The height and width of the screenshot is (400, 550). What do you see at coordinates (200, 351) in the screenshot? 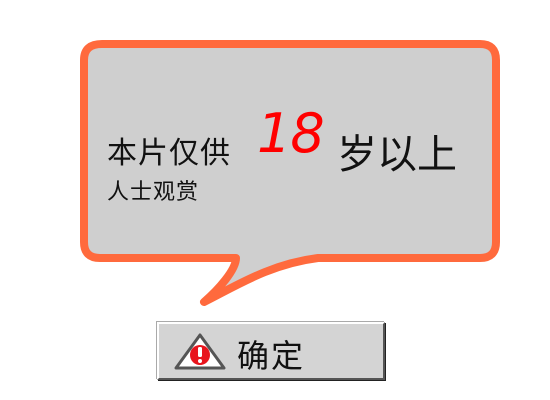
I see `warning-icon` at bounding box center [200, 351].